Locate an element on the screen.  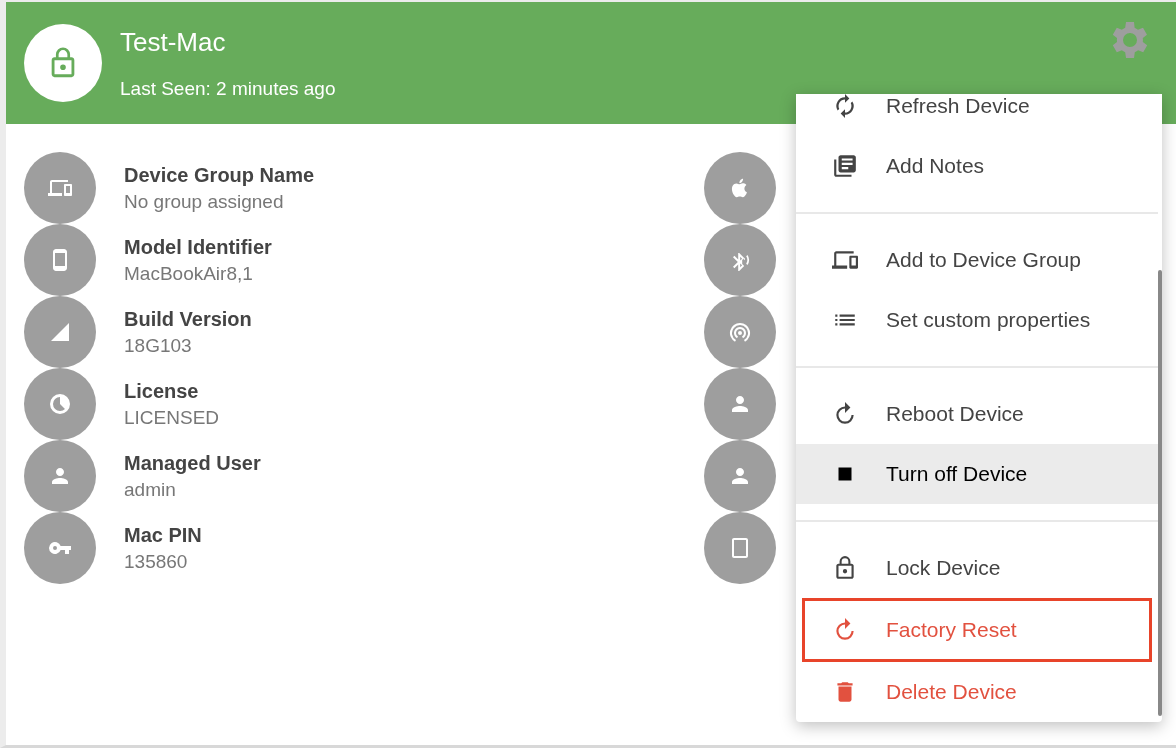
clock-icon is located at coordinates (60, 404).